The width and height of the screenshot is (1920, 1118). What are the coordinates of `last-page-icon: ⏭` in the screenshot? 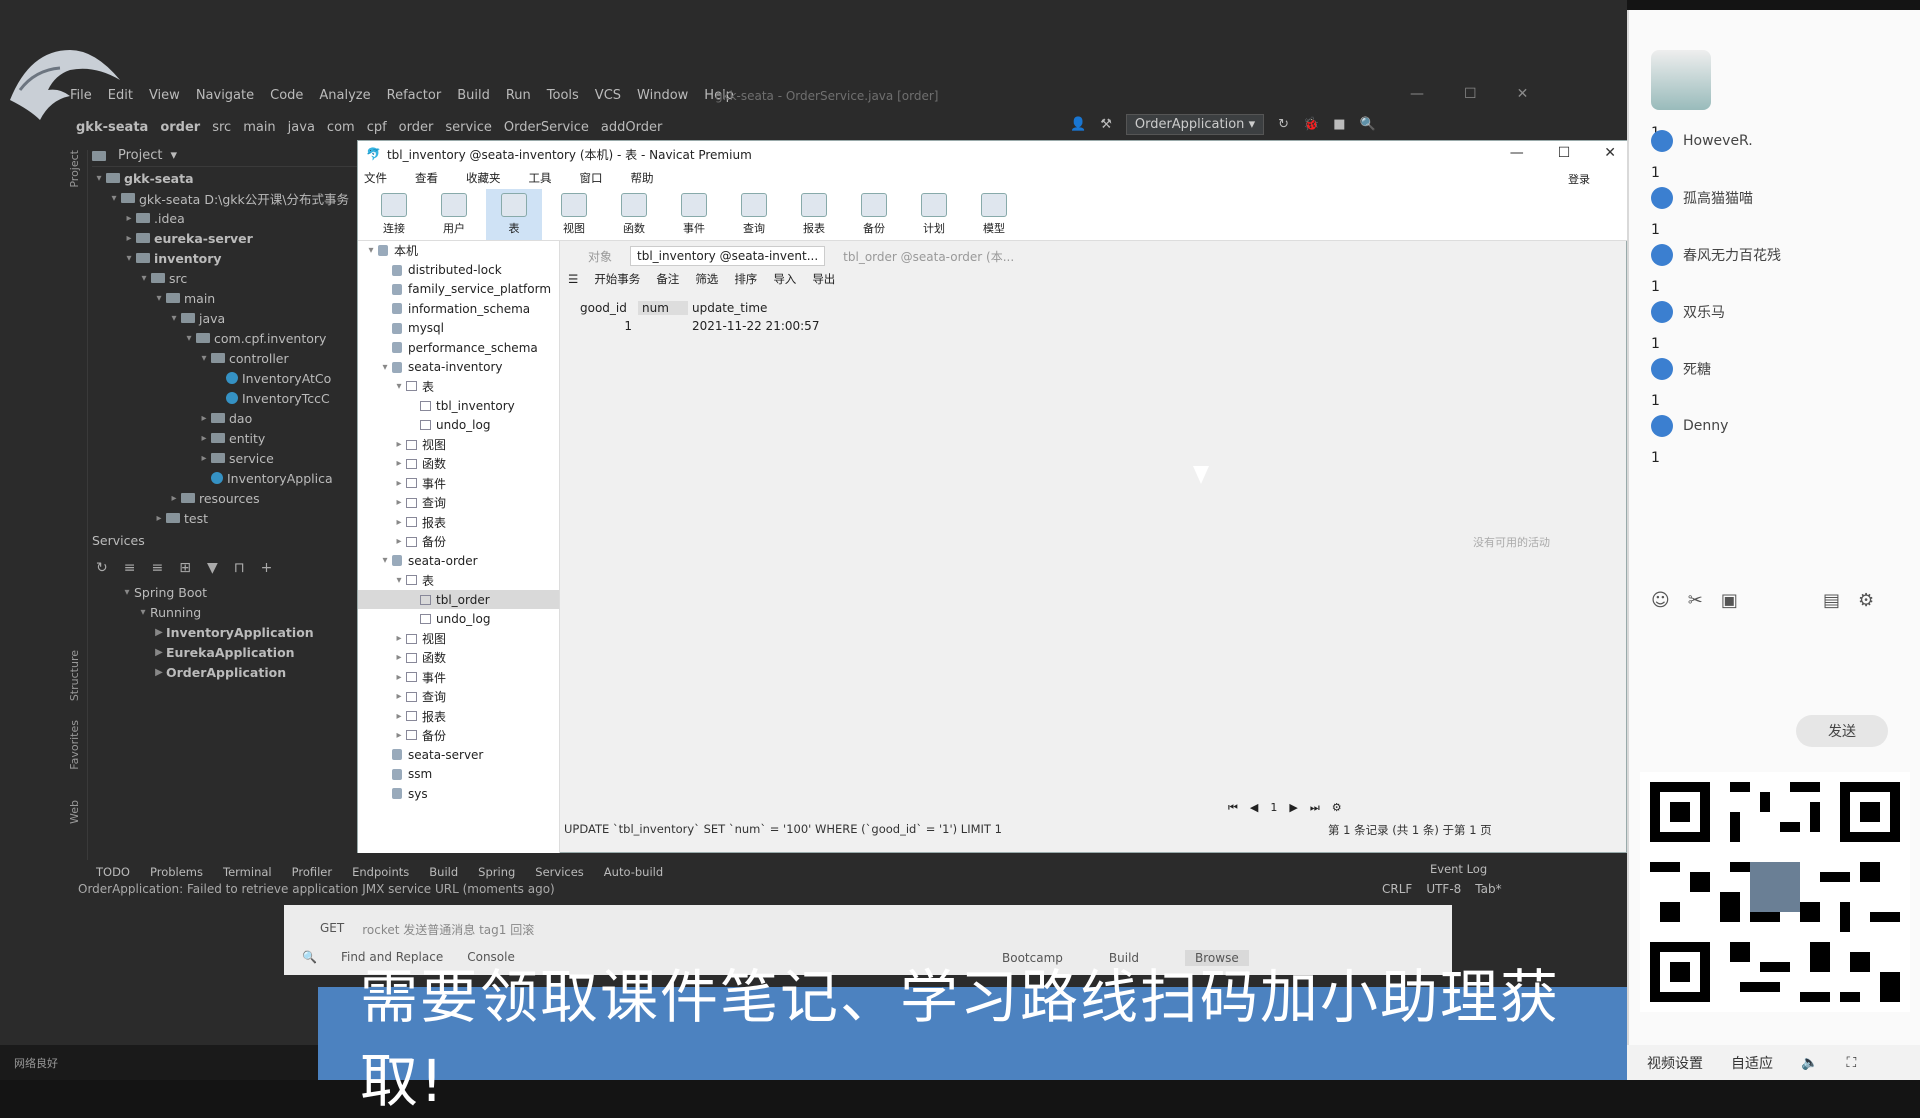 It's located at (1315, 808).